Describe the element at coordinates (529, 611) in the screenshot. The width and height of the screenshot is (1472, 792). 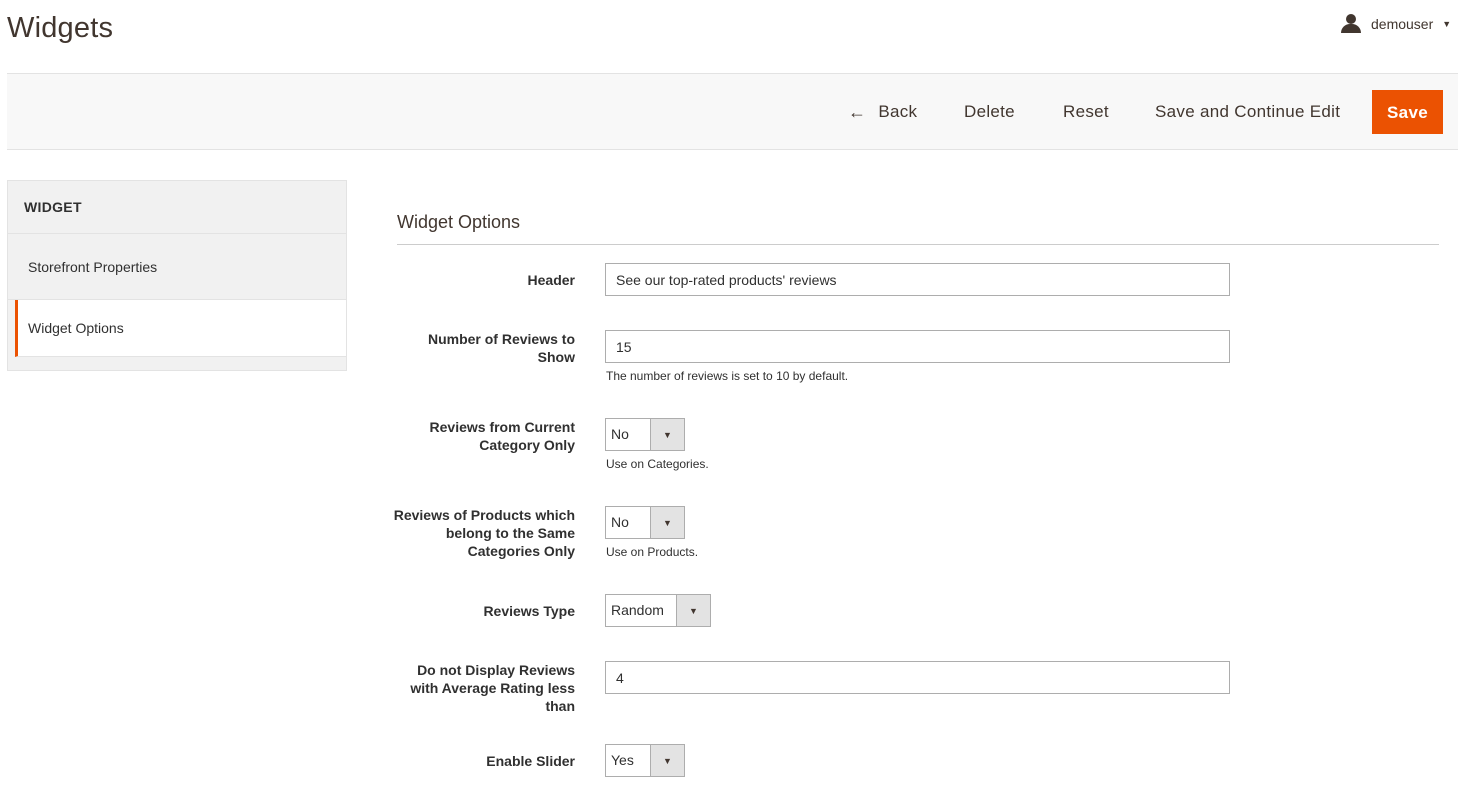
I see `reviews-type-label: Reviews Type` at that location.